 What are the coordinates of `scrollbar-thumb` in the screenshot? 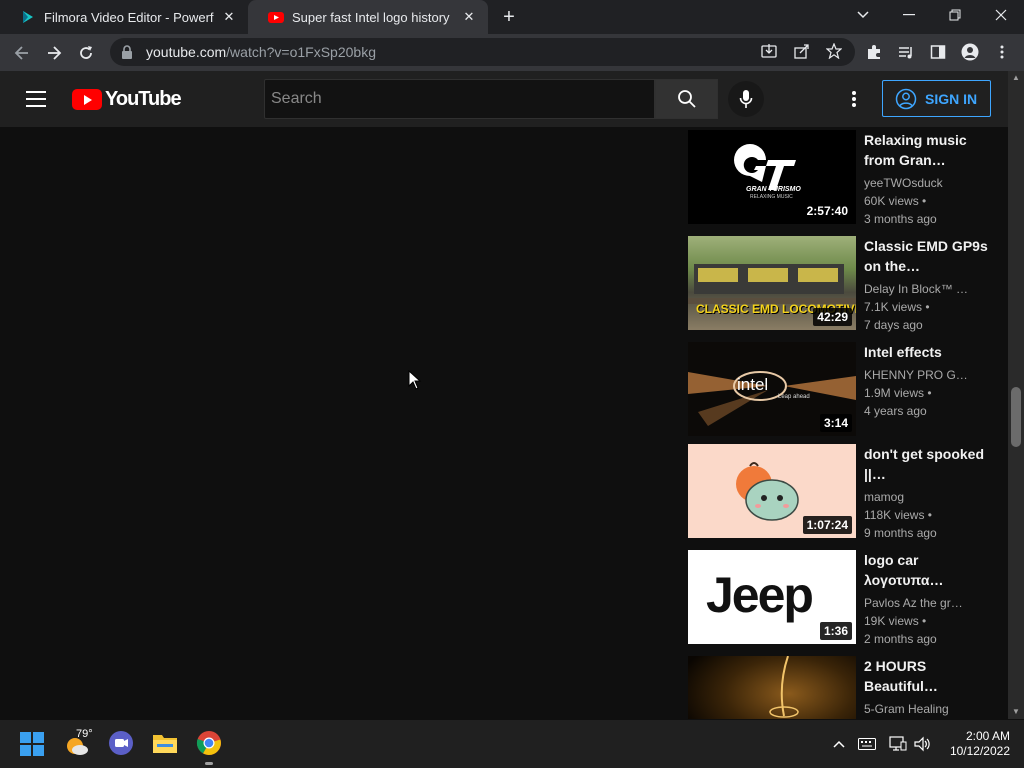 It's located at (1016, 417).